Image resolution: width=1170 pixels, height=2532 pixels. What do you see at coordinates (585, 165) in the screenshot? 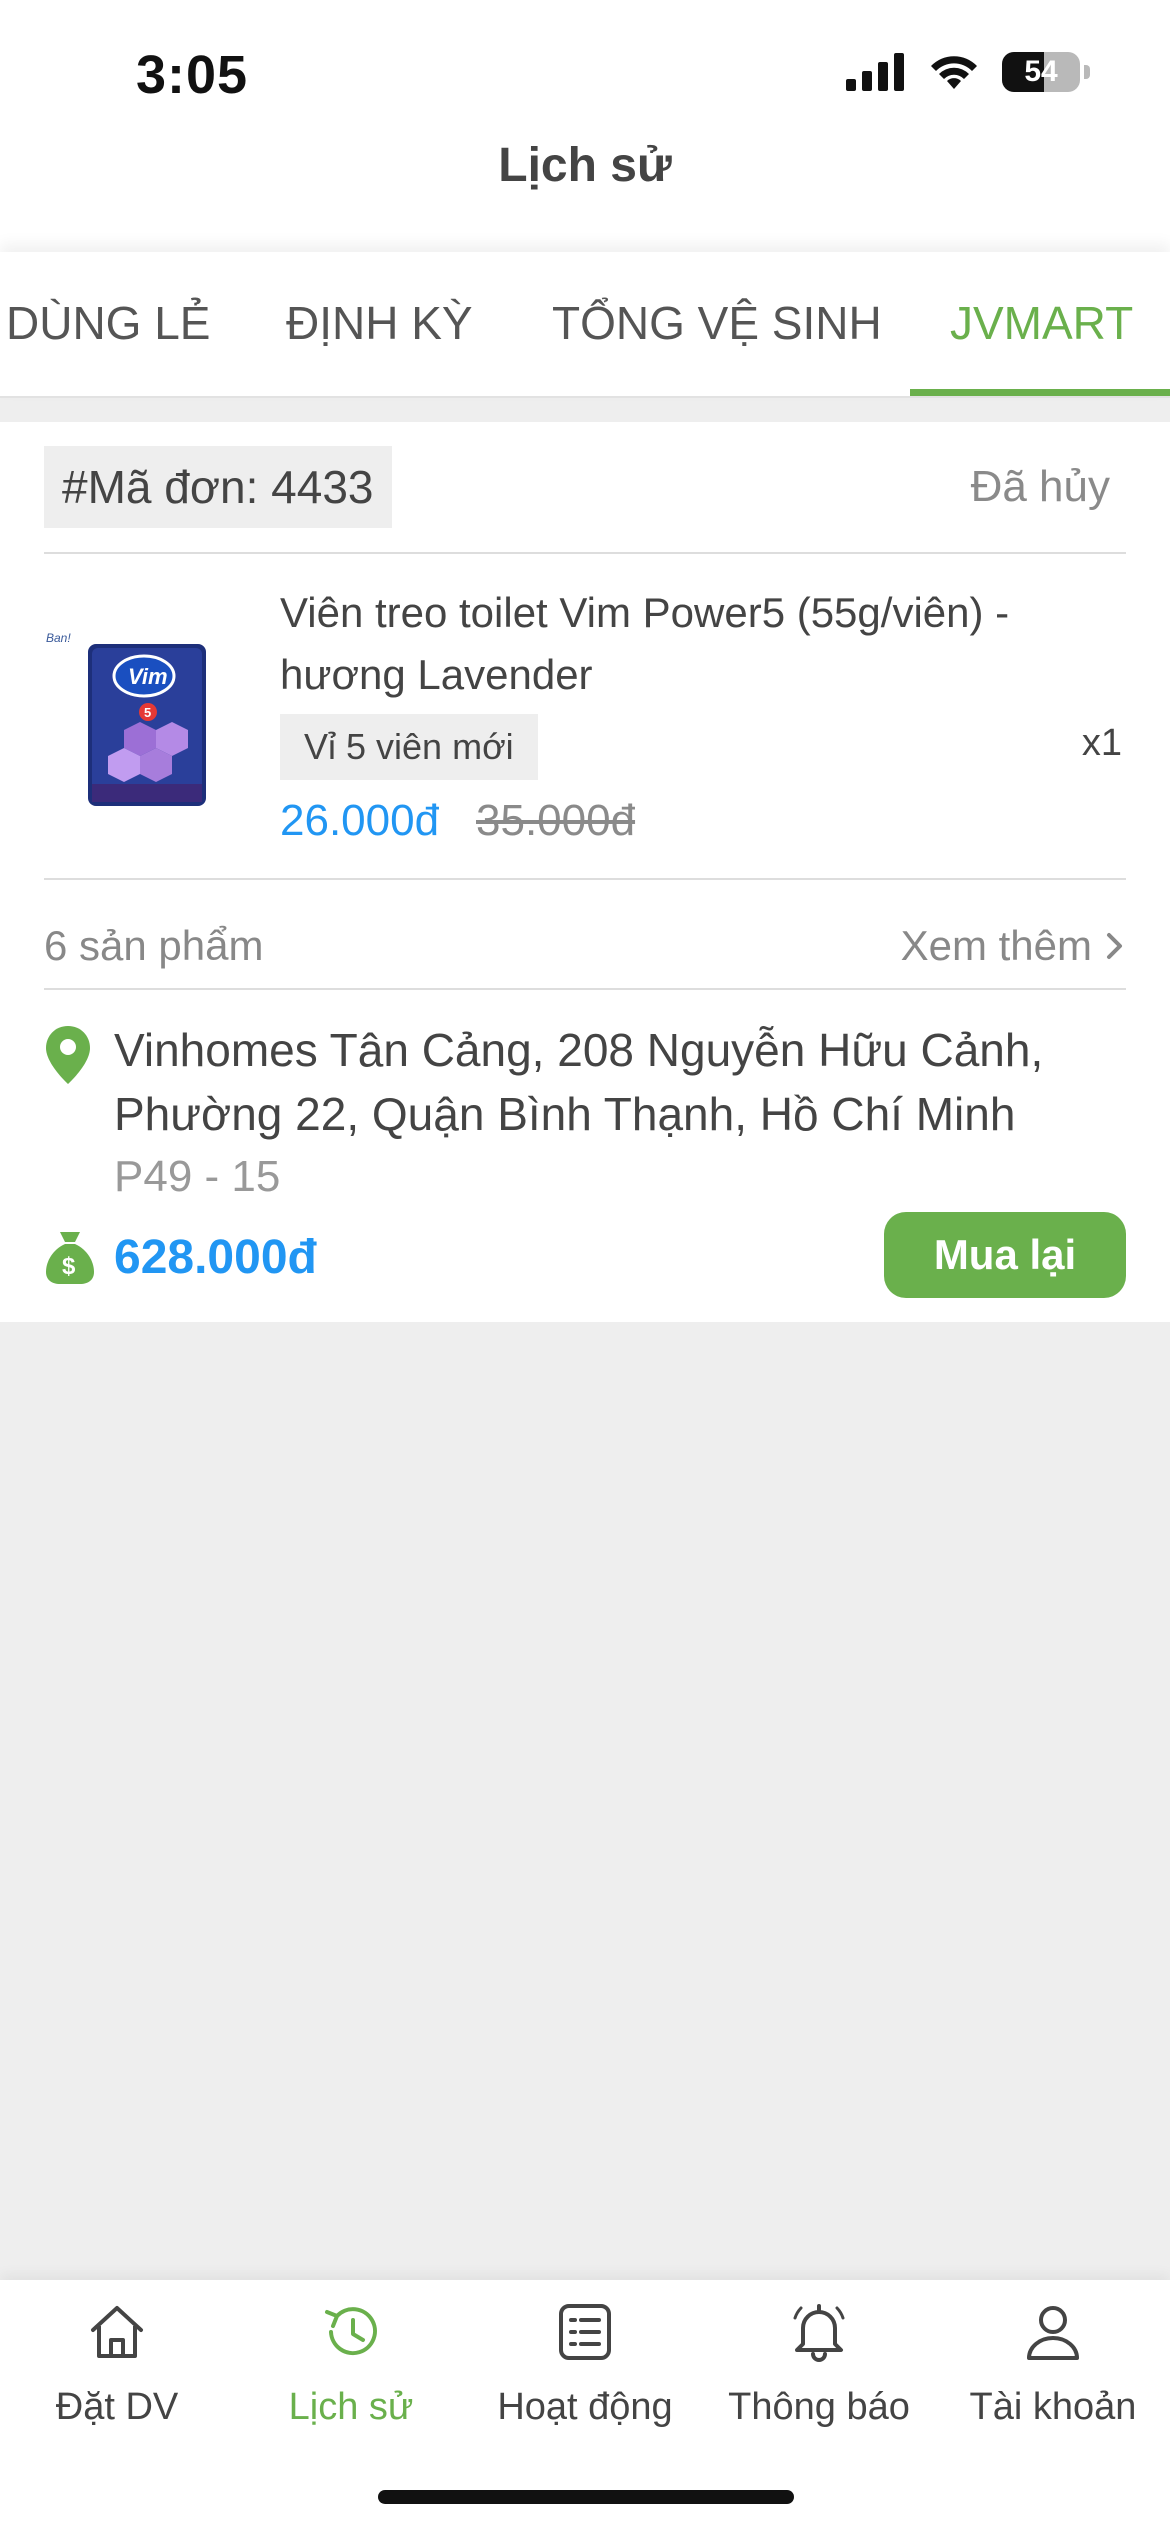
I see `page-title: Lịch sử` at bounding box center [585, 165].